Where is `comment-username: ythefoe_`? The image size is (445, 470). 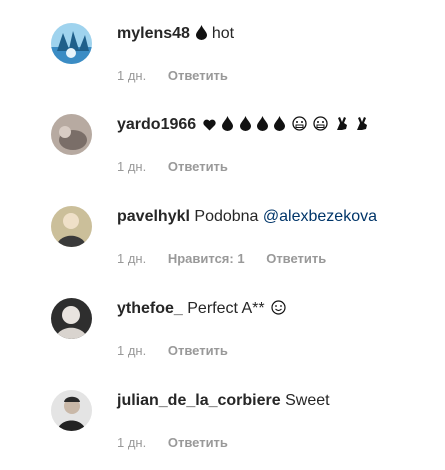
comment-username: ythefoe_ is located at coordinates (150, 308).